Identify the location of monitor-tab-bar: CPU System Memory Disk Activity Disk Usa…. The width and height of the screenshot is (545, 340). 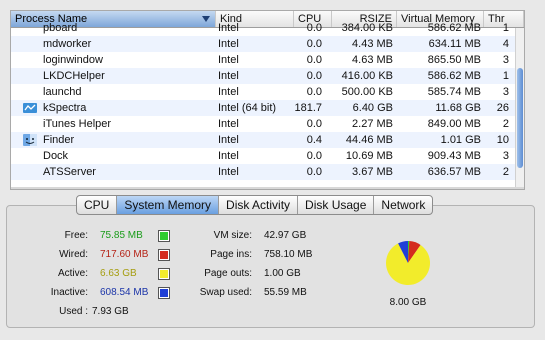
(255, 205).